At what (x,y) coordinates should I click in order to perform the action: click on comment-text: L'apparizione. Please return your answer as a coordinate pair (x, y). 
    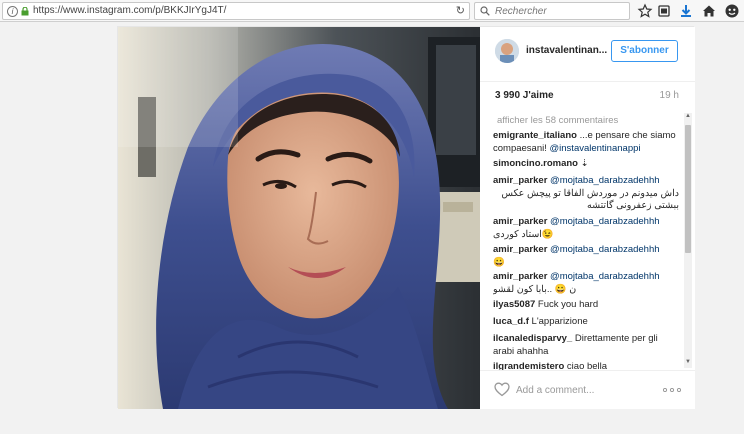
    Looking at the image, I should click on (558, 321).